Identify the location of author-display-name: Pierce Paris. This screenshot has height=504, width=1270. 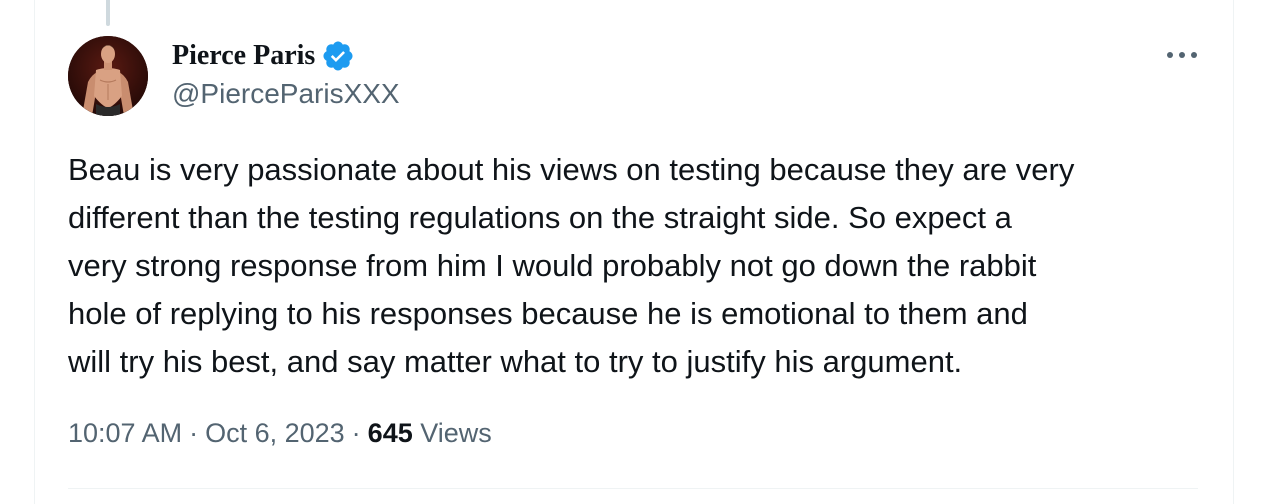
(243, 56).